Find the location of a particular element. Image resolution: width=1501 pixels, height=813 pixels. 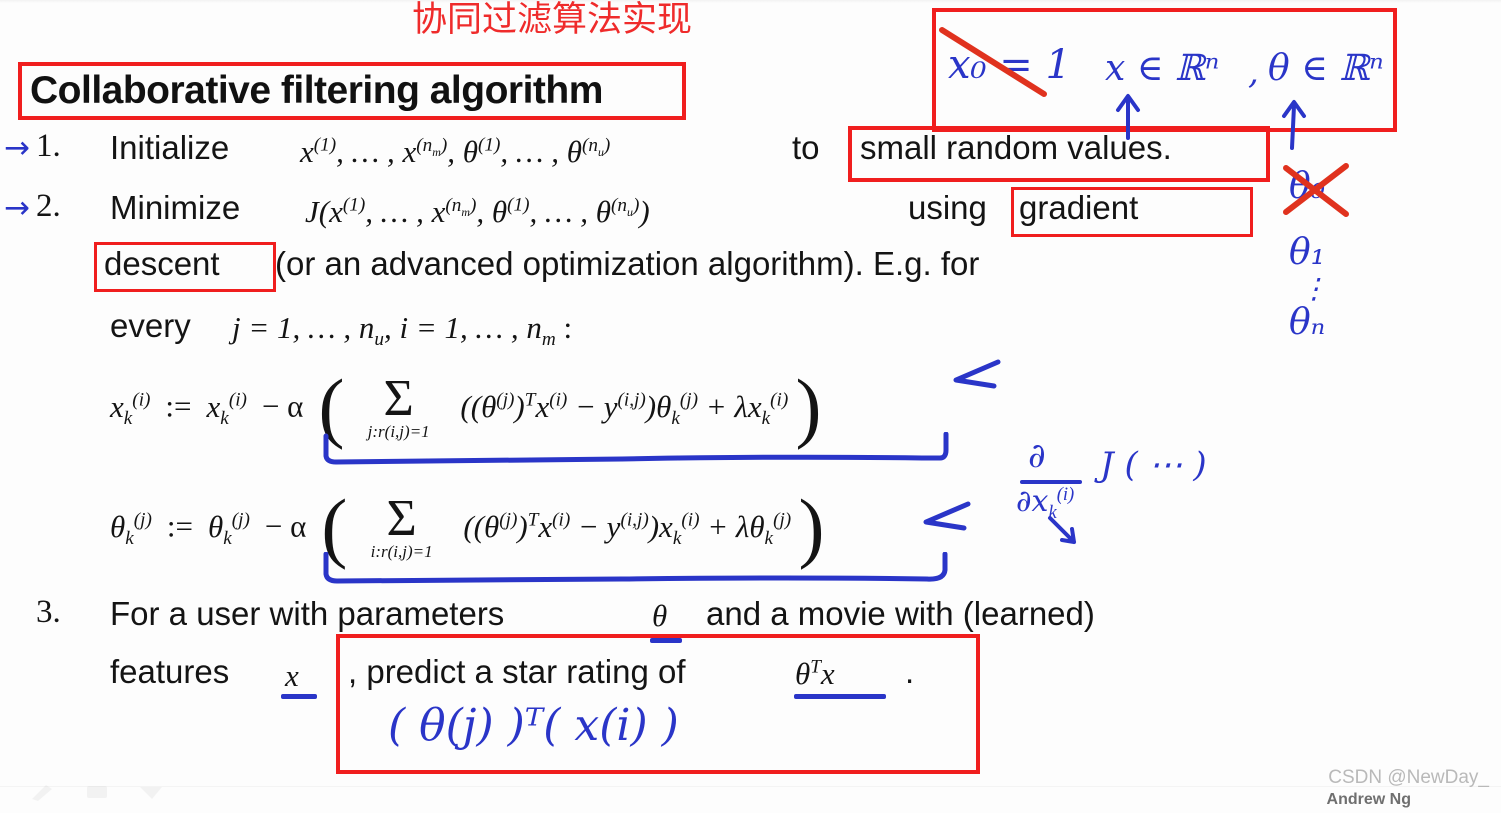

step3-theta-glyph: θ is located at coordinates (660, 615).